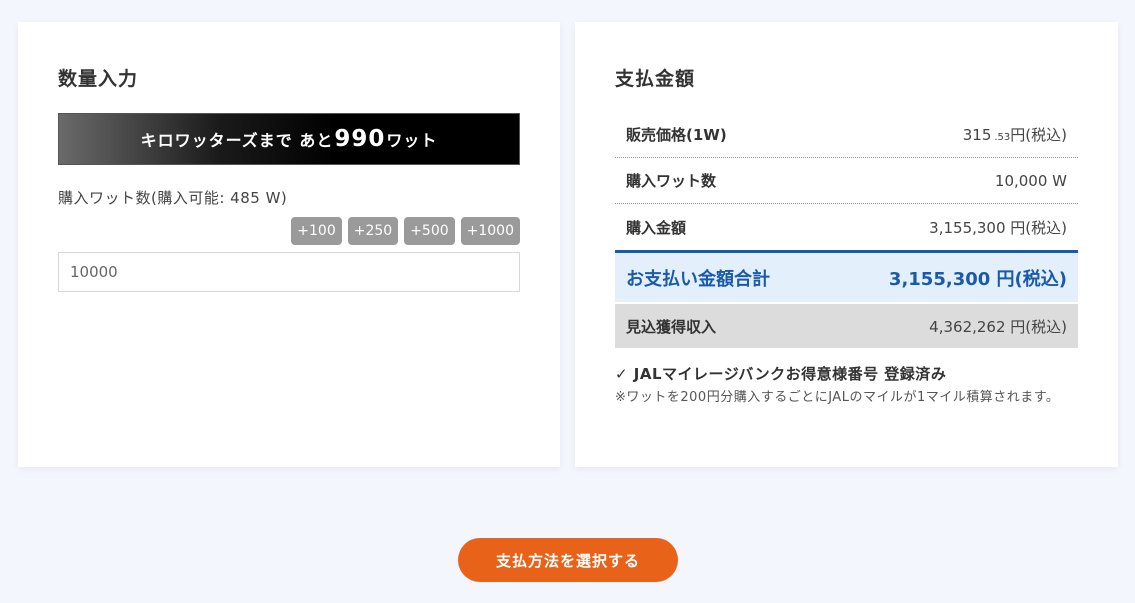 The image size is (1135, 603). What do you see at coordinates (698, 279) in the screenshot?
I see `total-label: お支払い金額合計` at bounding box center [698, 279].